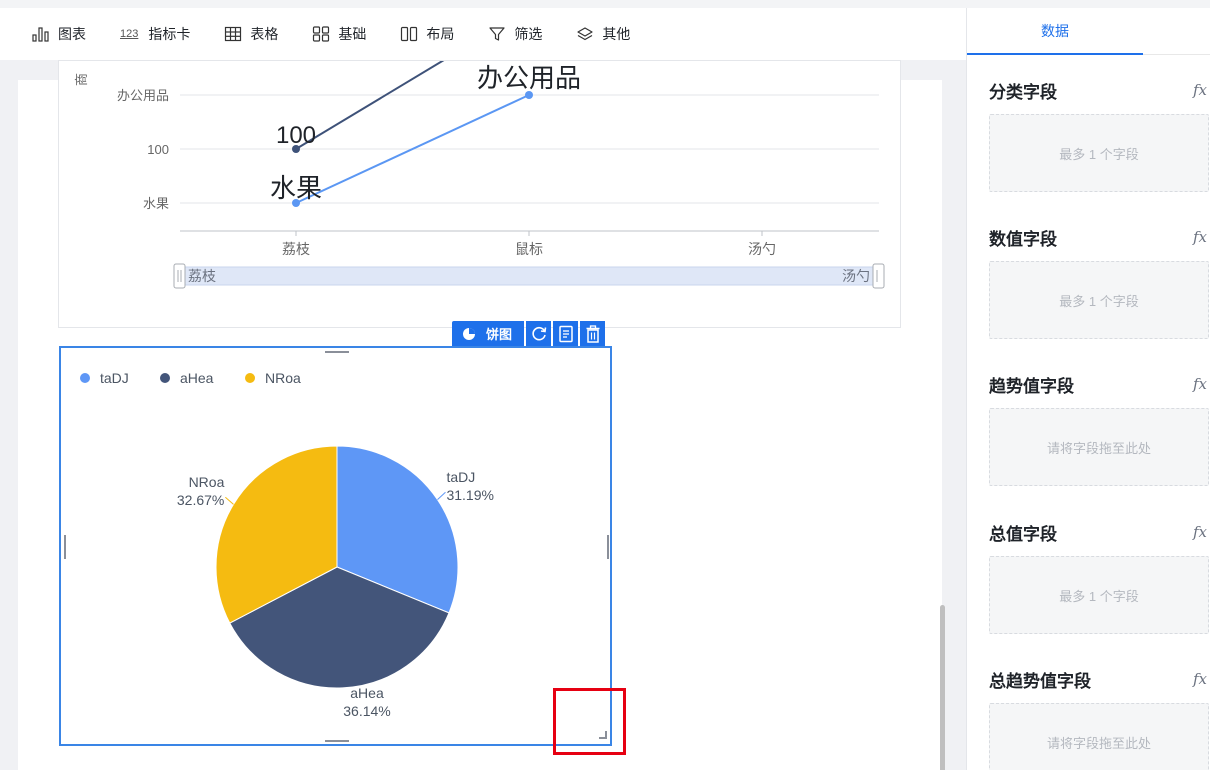 The height and width of the screenshot is (770, 1210). What do you see at coordinates (529, 276) in the screenshot?
I see `range-slider-track` at bounding box center [529, 276].